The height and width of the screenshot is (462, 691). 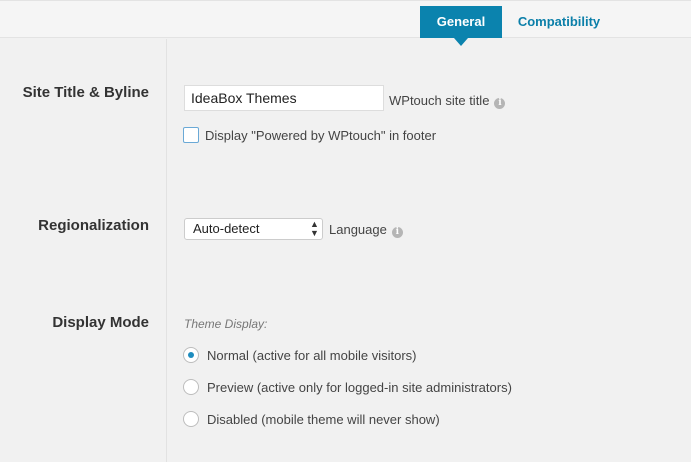 What do you see at coordinates (314, 228) in the screenshot?
I see `up-down-arrows-icon: ▲ ▼` at bounding box center [314, 228].